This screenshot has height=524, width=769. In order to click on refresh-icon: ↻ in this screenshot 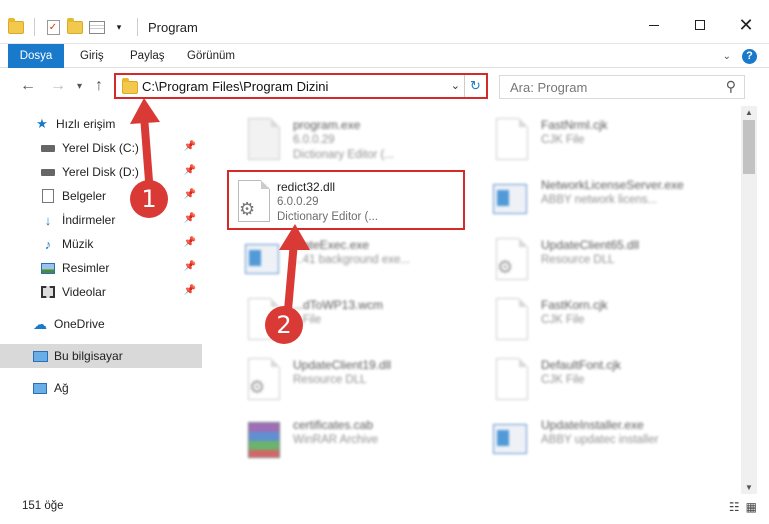, I will do `click(475, 86)`.